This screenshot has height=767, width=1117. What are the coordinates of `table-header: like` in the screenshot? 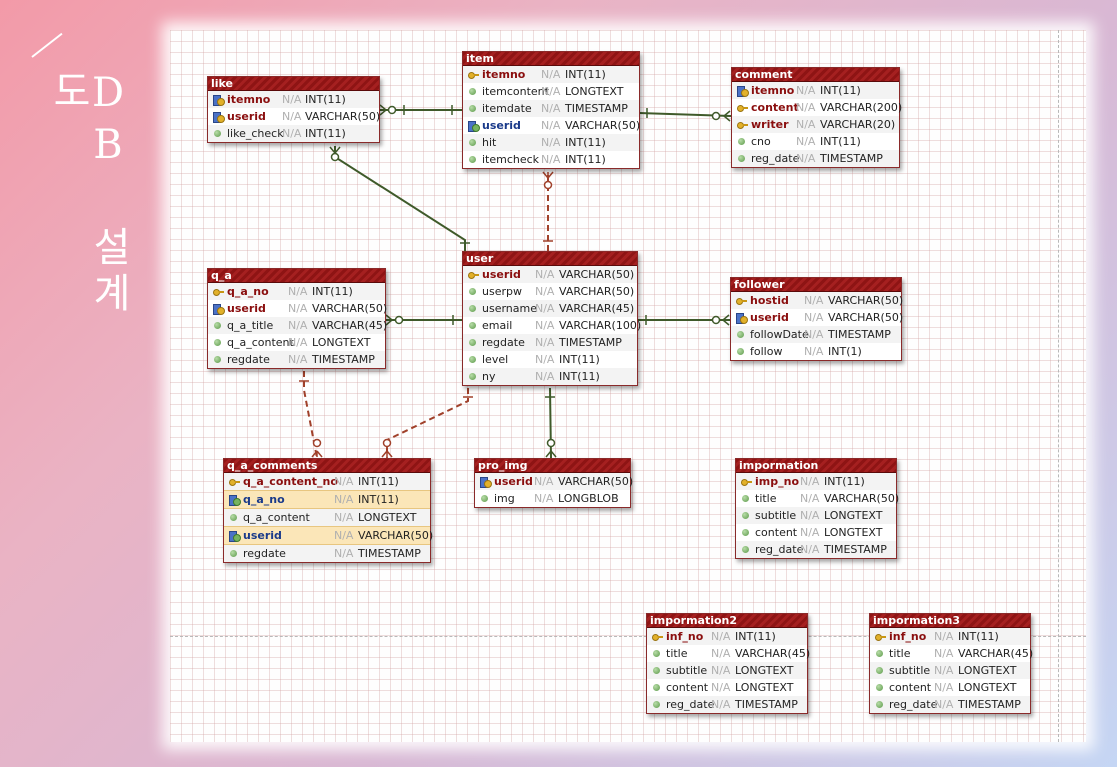 It's located at (293, 84).